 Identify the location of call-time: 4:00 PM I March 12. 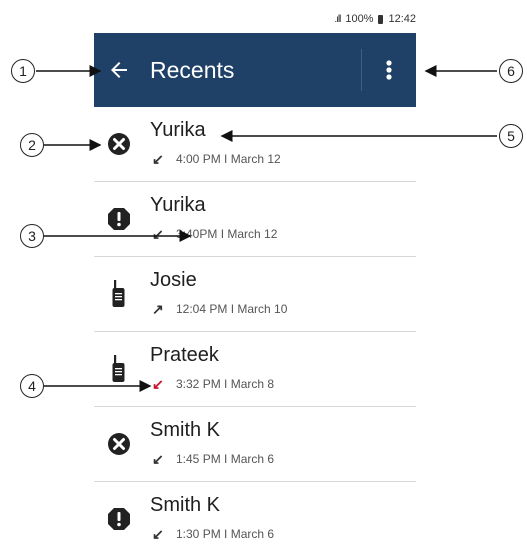
(228, 159).